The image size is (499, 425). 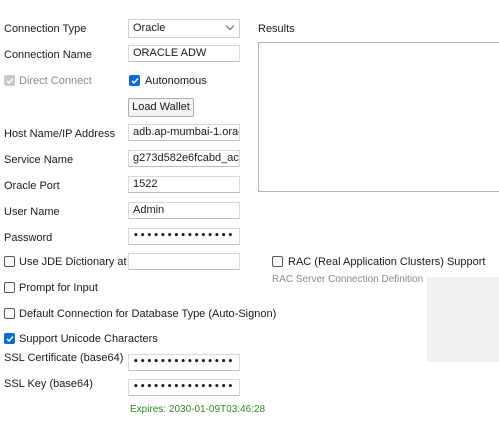 I want to click on prompt-for-input-label: Prompt for Input, so click(x=58, y=288).